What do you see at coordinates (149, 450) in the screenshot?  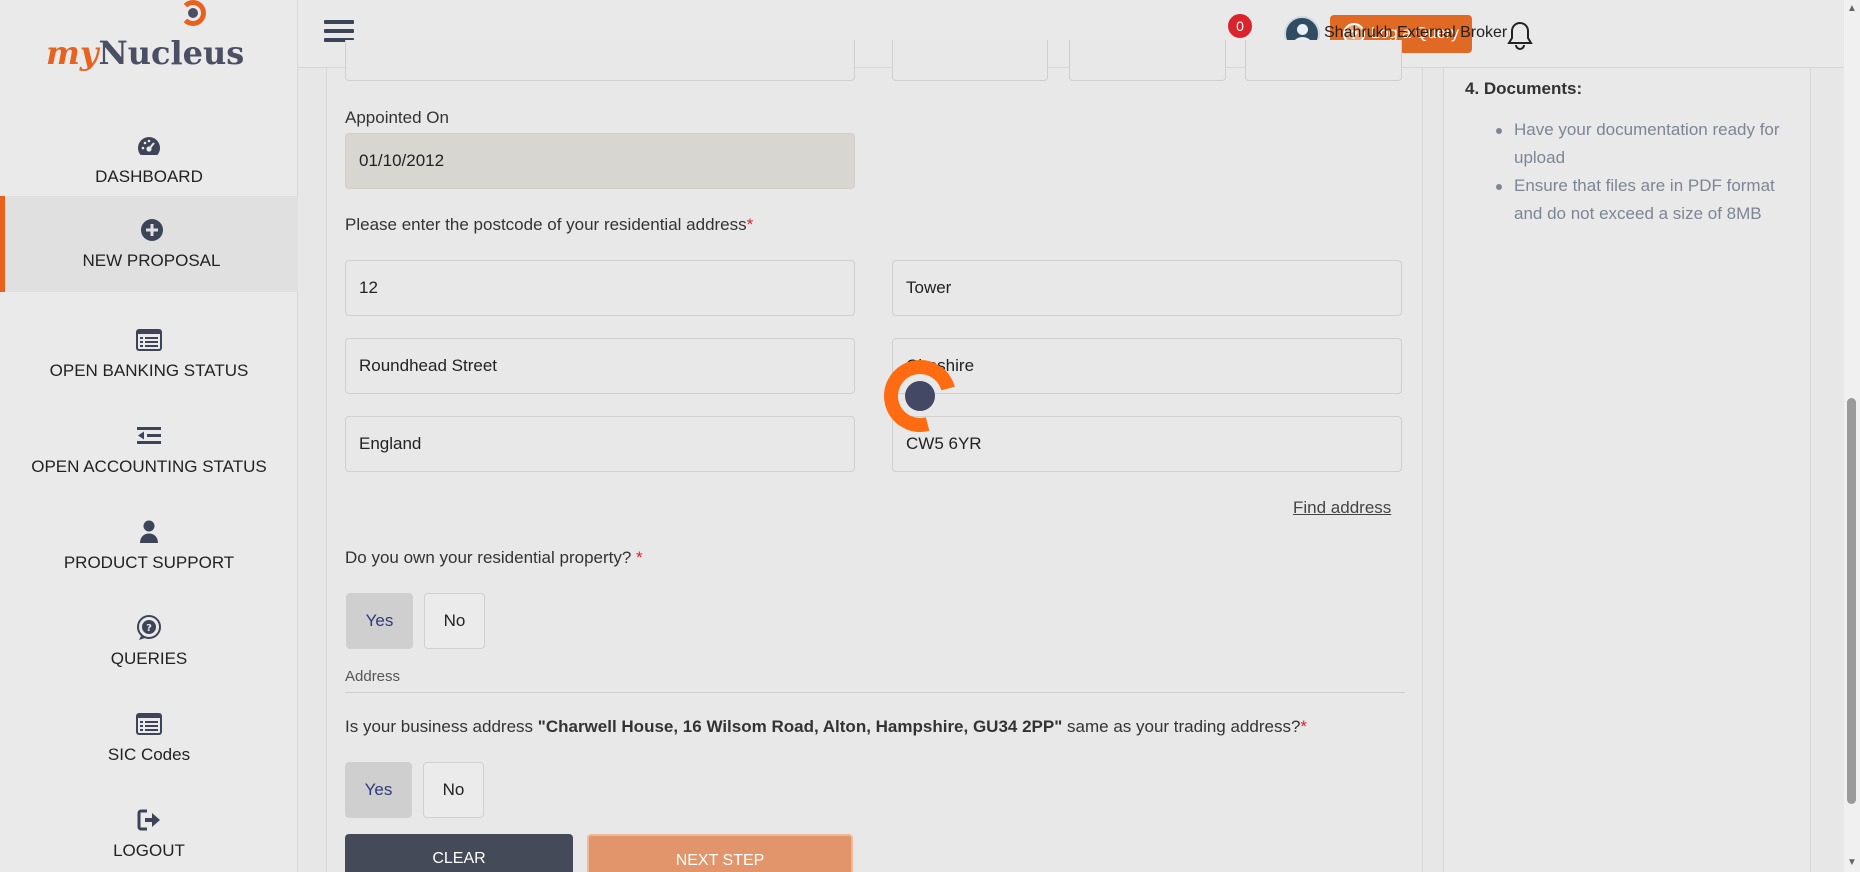 I see `sidebar-item-open-accounting-status: OPEN ACCOUNTING STATUS` at bounding box center [149, 450].